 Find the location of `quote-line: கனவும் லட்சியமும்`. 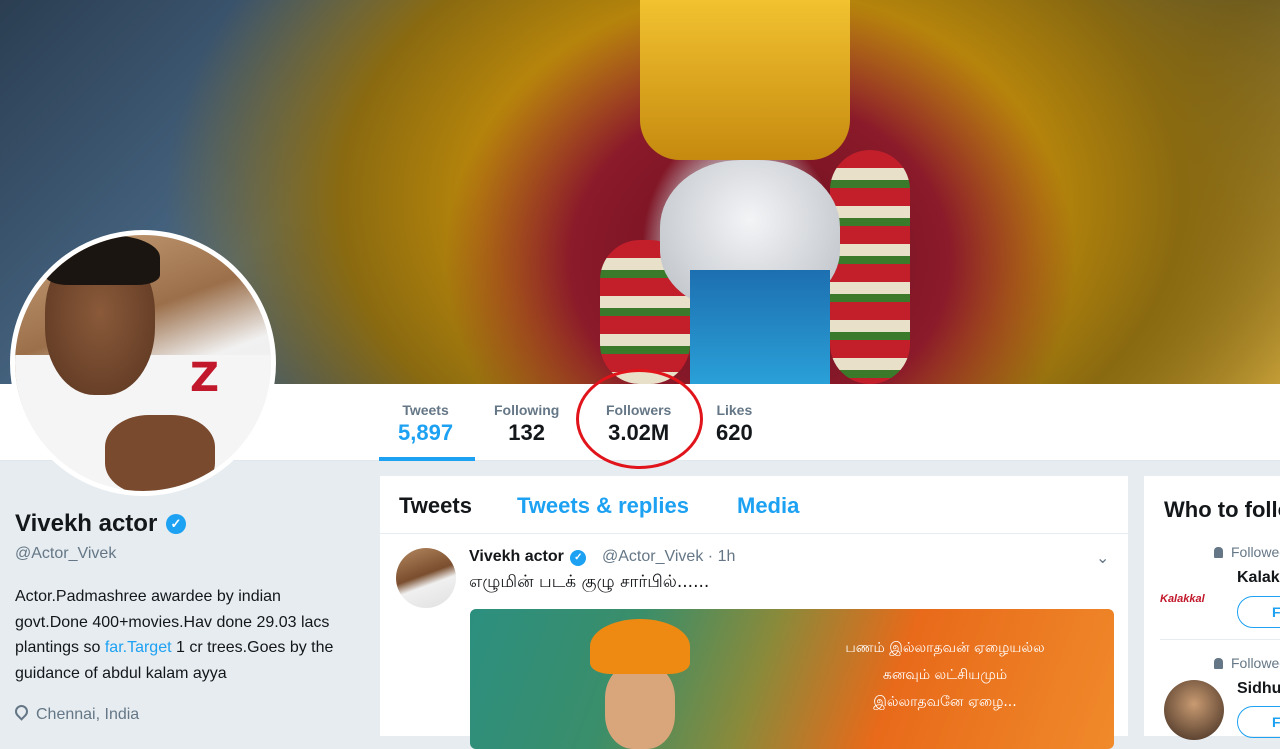

quote-line: கனவும் லட்சியமும் is located at coordinates (945, 675).